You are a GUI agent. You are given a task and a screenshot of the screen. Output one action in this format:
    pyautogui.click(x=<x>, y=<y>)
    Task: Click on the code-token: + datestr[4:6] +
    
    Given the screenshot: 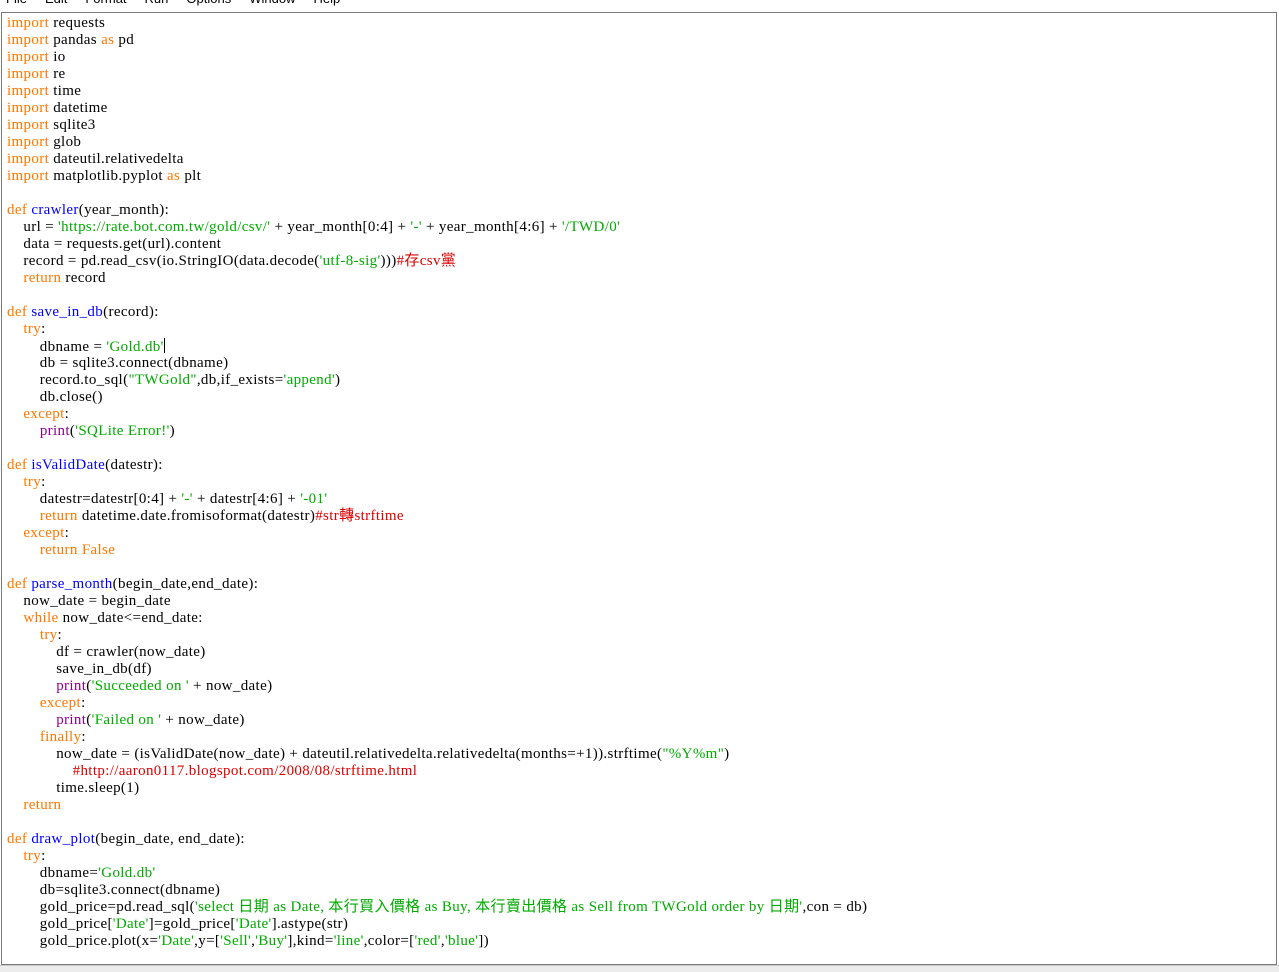 What is the action you would take?
    pyautogui.click(x=246, y=499)
    